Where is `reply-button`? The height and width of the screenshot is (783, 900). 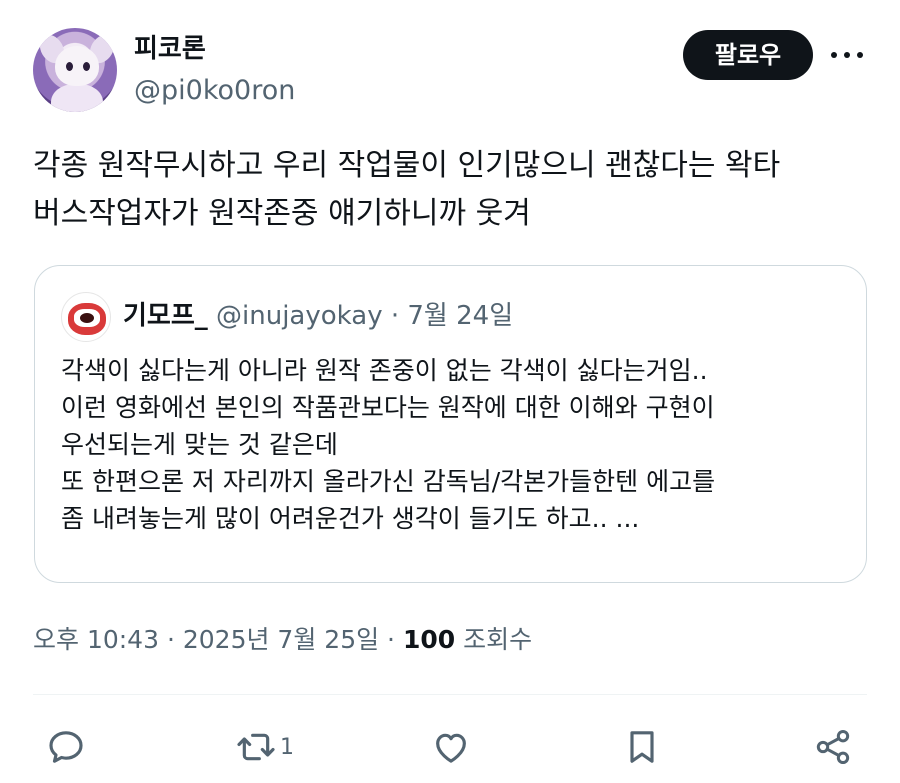
reply-button is located at coordinates (66, 747).